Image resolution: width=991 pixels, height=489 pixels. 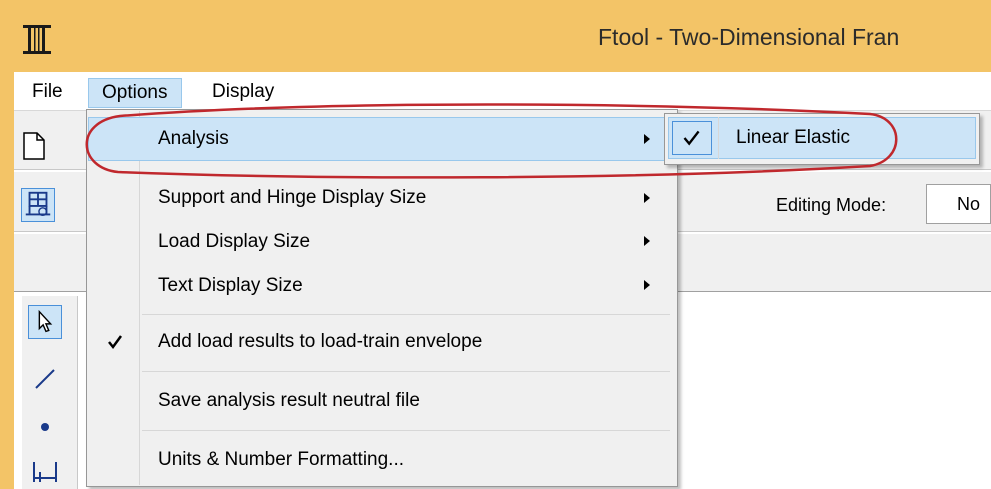 I want to click on ftool-pi-icon, so click(x=37, y=39).